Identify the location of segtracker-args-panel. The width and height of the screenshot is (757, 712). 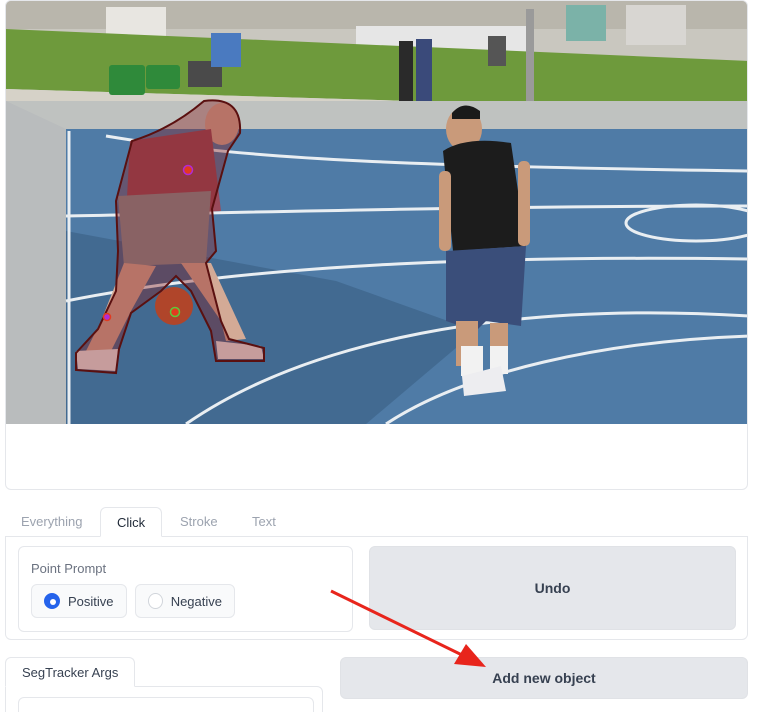
(164, 699).